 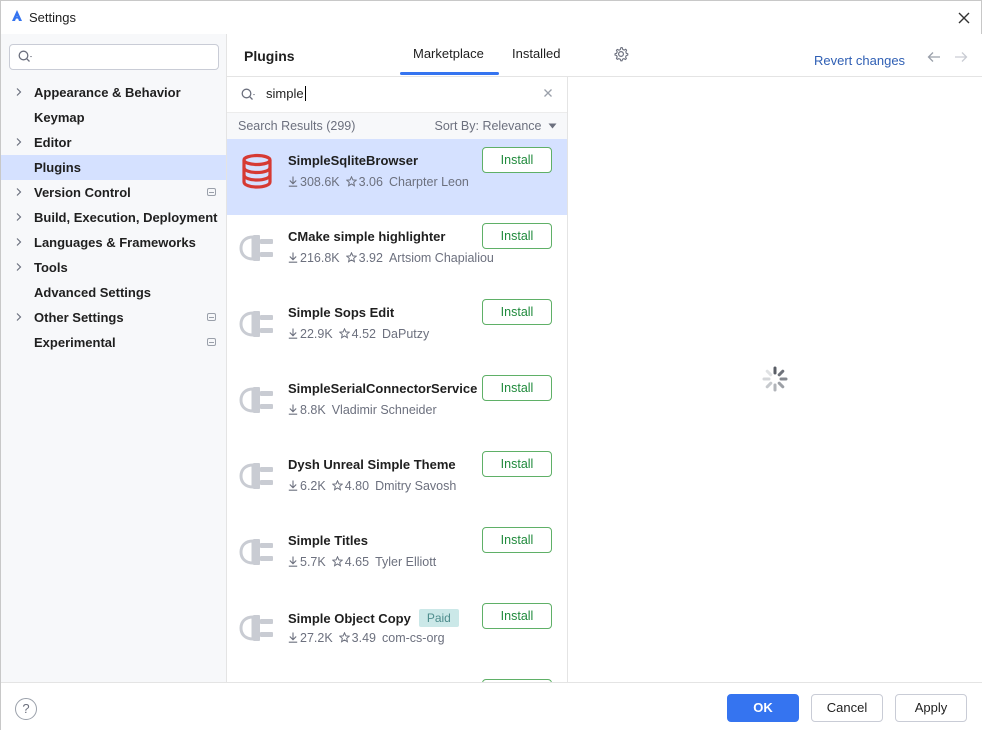 I want to click on close-window-button, so click(x=964, y=18).